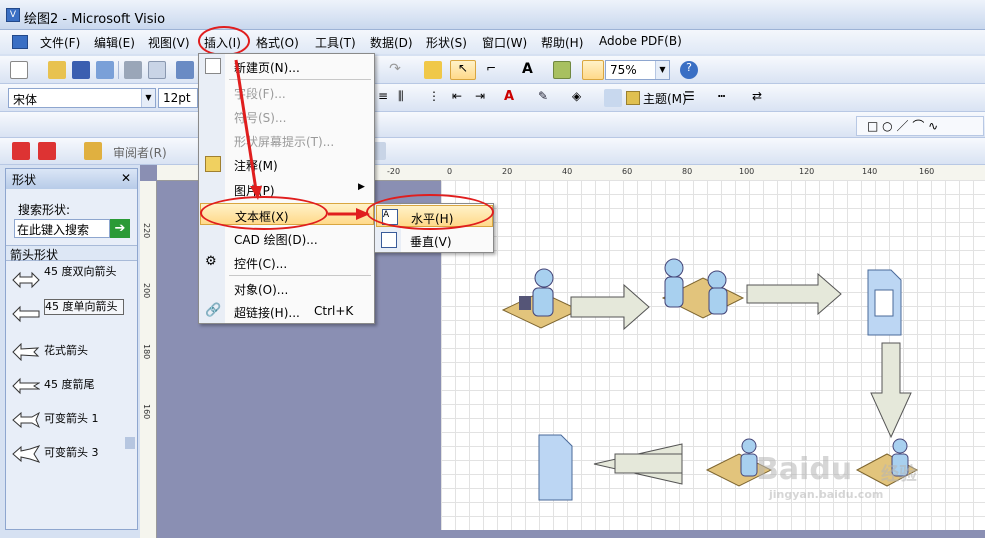 The width and height of the screenshot is (985, 538). Describe the element at coordinates (302, 139) in the screenshot. I see `annotation-arrows` at that location.